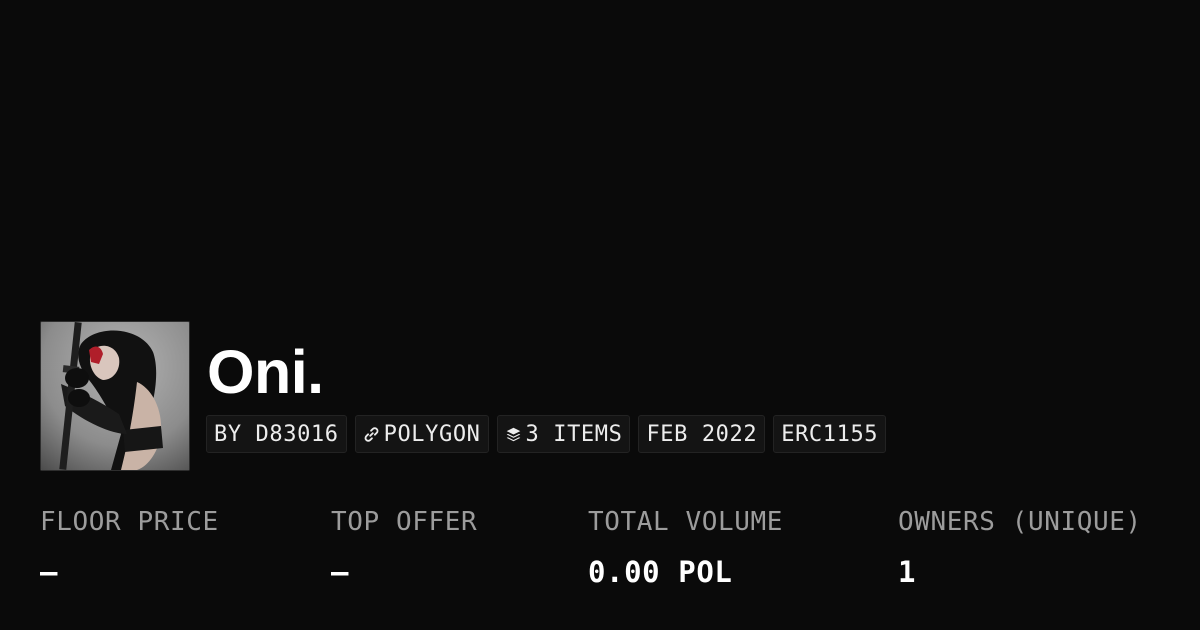  I want to click on stat-owners: OWNERS (UNIQUE) 1, so click(1020, 547).